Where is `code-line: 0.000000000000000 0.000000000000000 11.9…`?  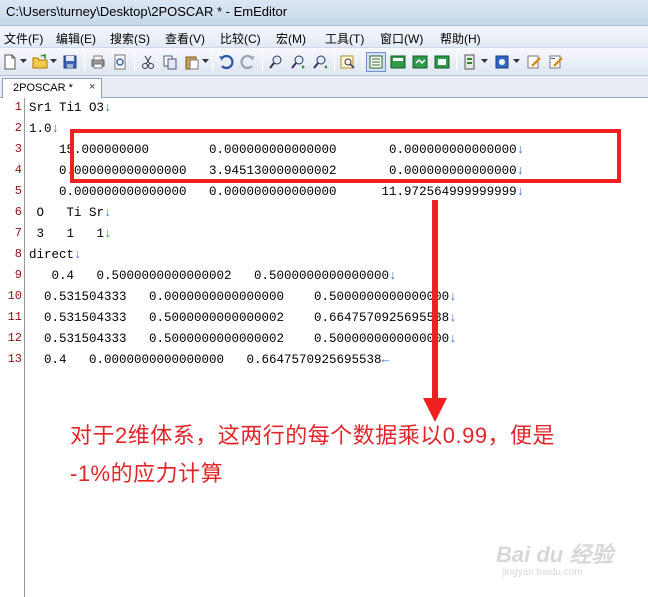 code-line: 0.000000000000000 0.000000000000000 11.9… is located at coordinates (276, 192).